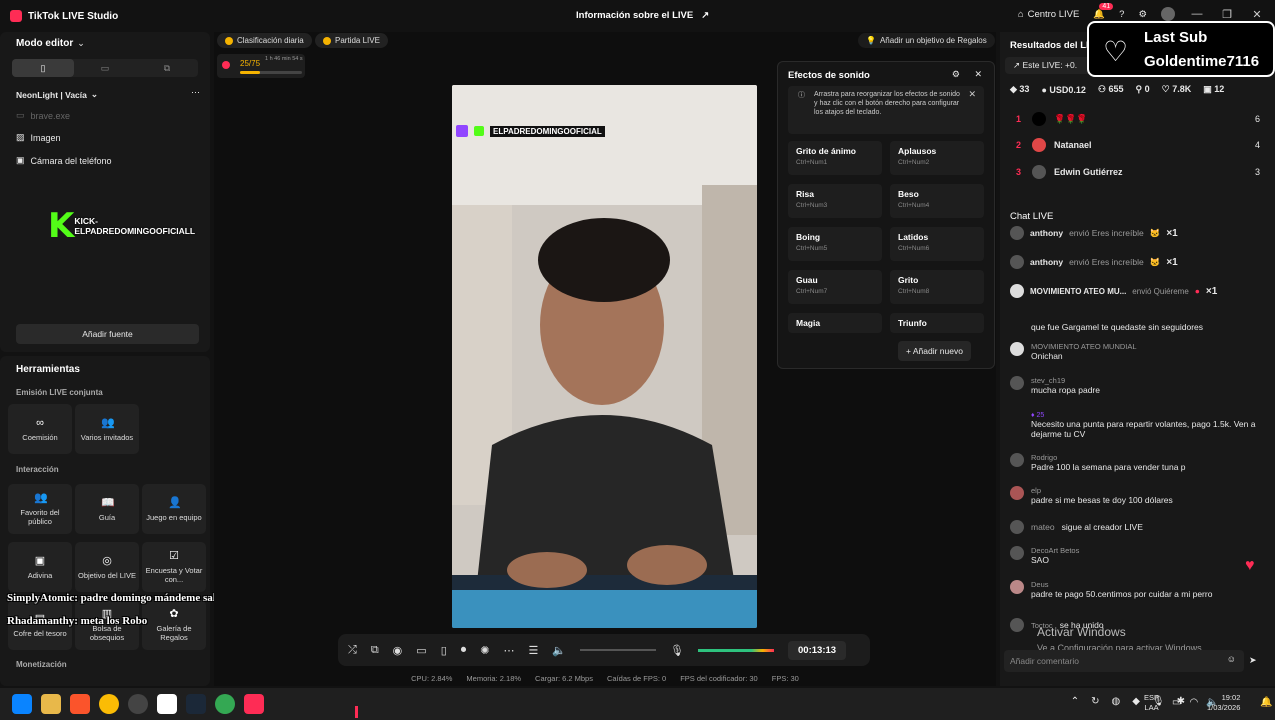  What do you see at coordinates (1138, 172) in the screenshot?
I see `rank-row: 3 Edwin Gutiérrez 3` at bounding box center [1138, 172].